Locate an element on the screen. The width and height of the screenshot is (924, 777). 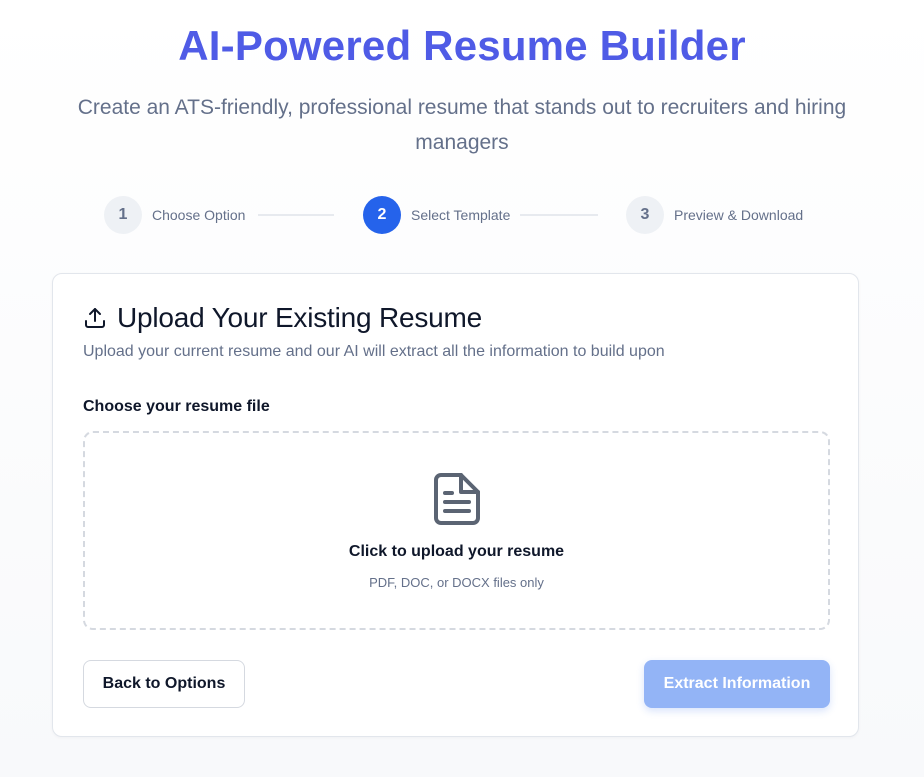
step-preview-download: 3 Preview & Download is located at coordinates (714, 215).